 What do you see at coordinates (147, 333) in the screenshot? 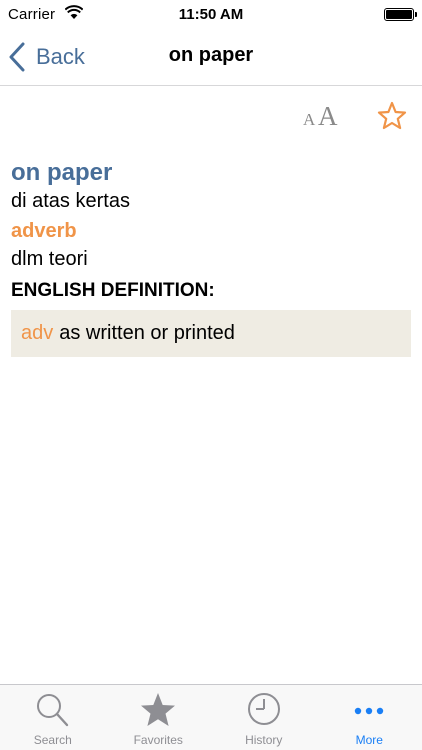
I see `definition-text: as written or printed` at bounding box center [147, 333].